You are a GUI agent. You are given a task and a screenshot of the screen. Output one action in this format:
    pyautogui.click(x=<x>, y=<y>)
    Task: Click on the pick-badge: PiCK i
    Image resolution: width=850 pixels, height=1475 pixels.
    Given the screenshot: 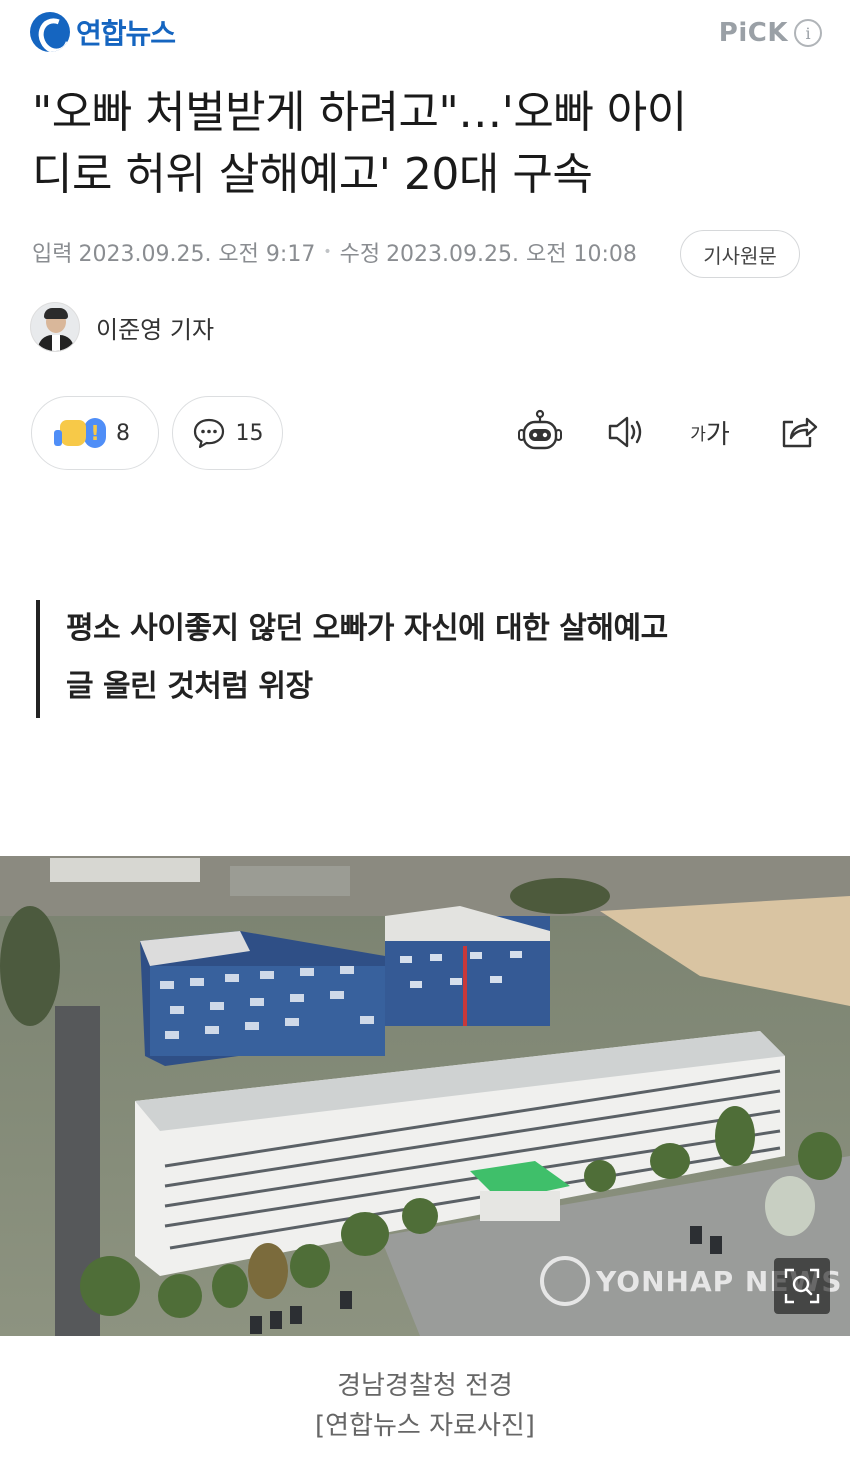 What is the action you would take?
    pyautogui.click(x=770, y=33)
    